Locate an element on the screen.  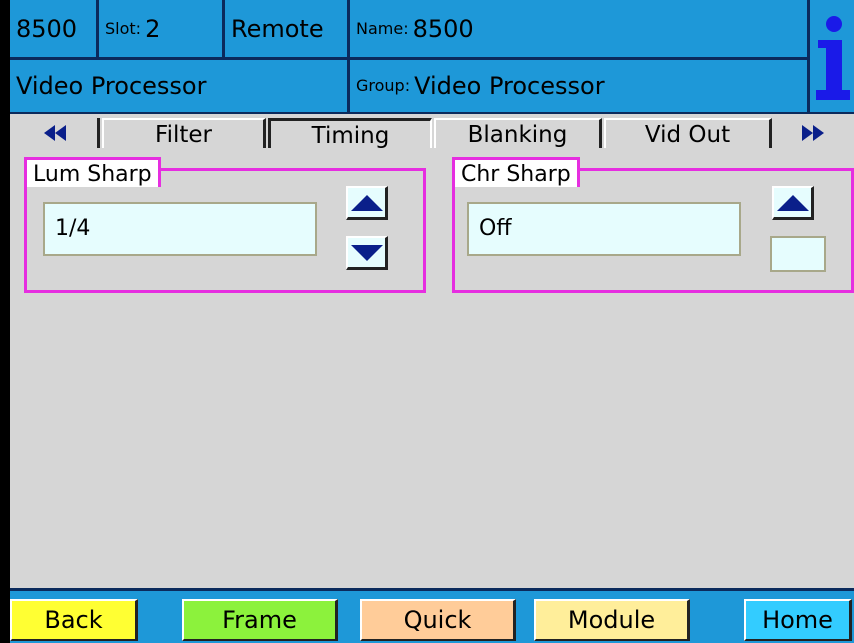
tab-vid-out: Vid Out is located at coordinates (688, 133).